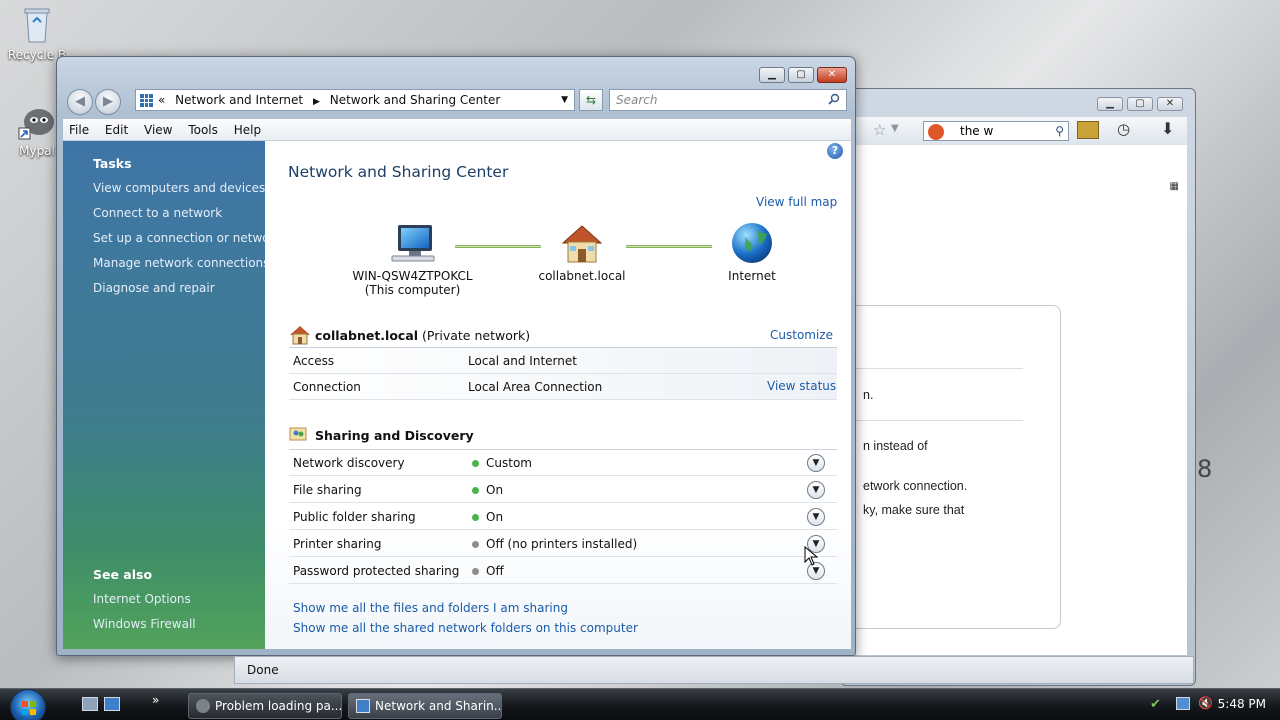  What do you see at coordinates (801, 335) in the screenshot?
I see `customize-link: Customize` at bounding box center [801, 335].